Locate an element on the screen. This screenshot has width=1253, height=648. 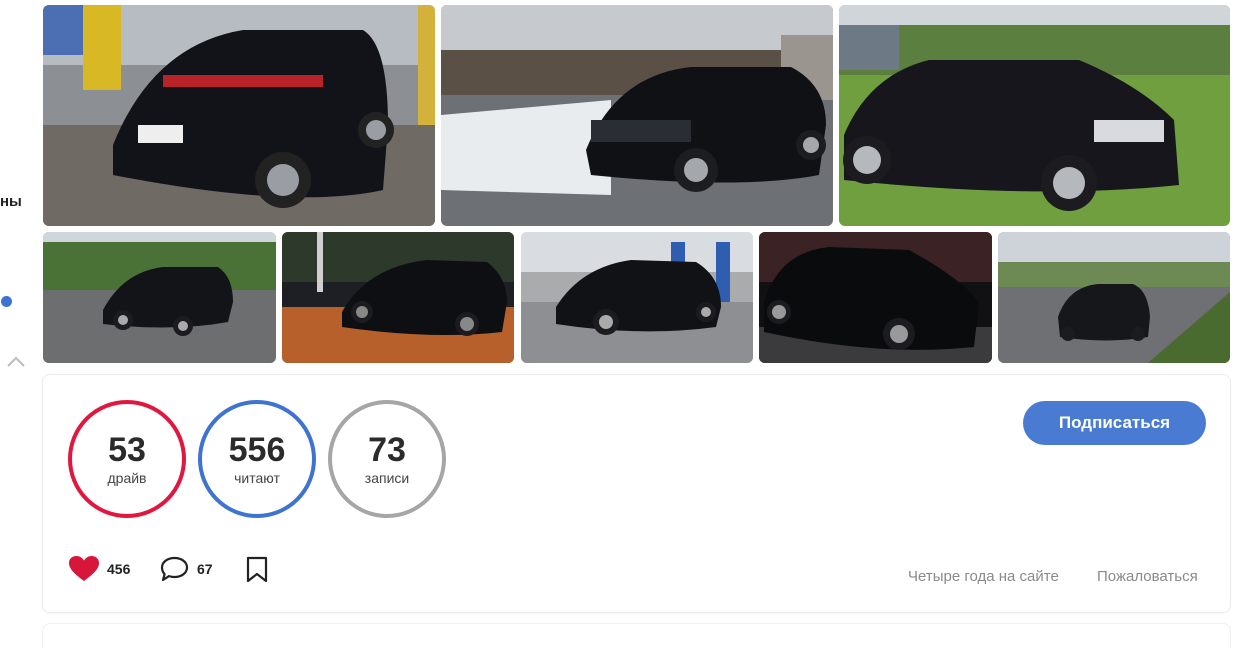
comments-button: 67 is located at coordinates (186, 569).